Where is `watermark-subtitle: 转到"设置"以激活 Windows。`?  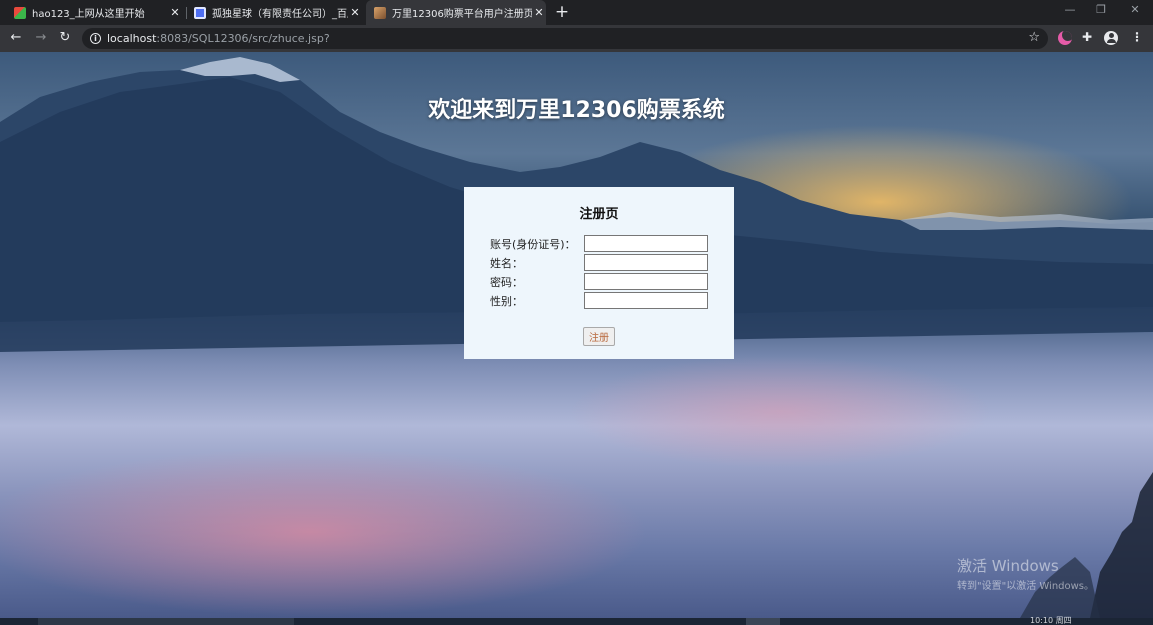
watermark-subtitle: 转到"设置"以激活 Windows。 is located at coordinates (1026, 586).